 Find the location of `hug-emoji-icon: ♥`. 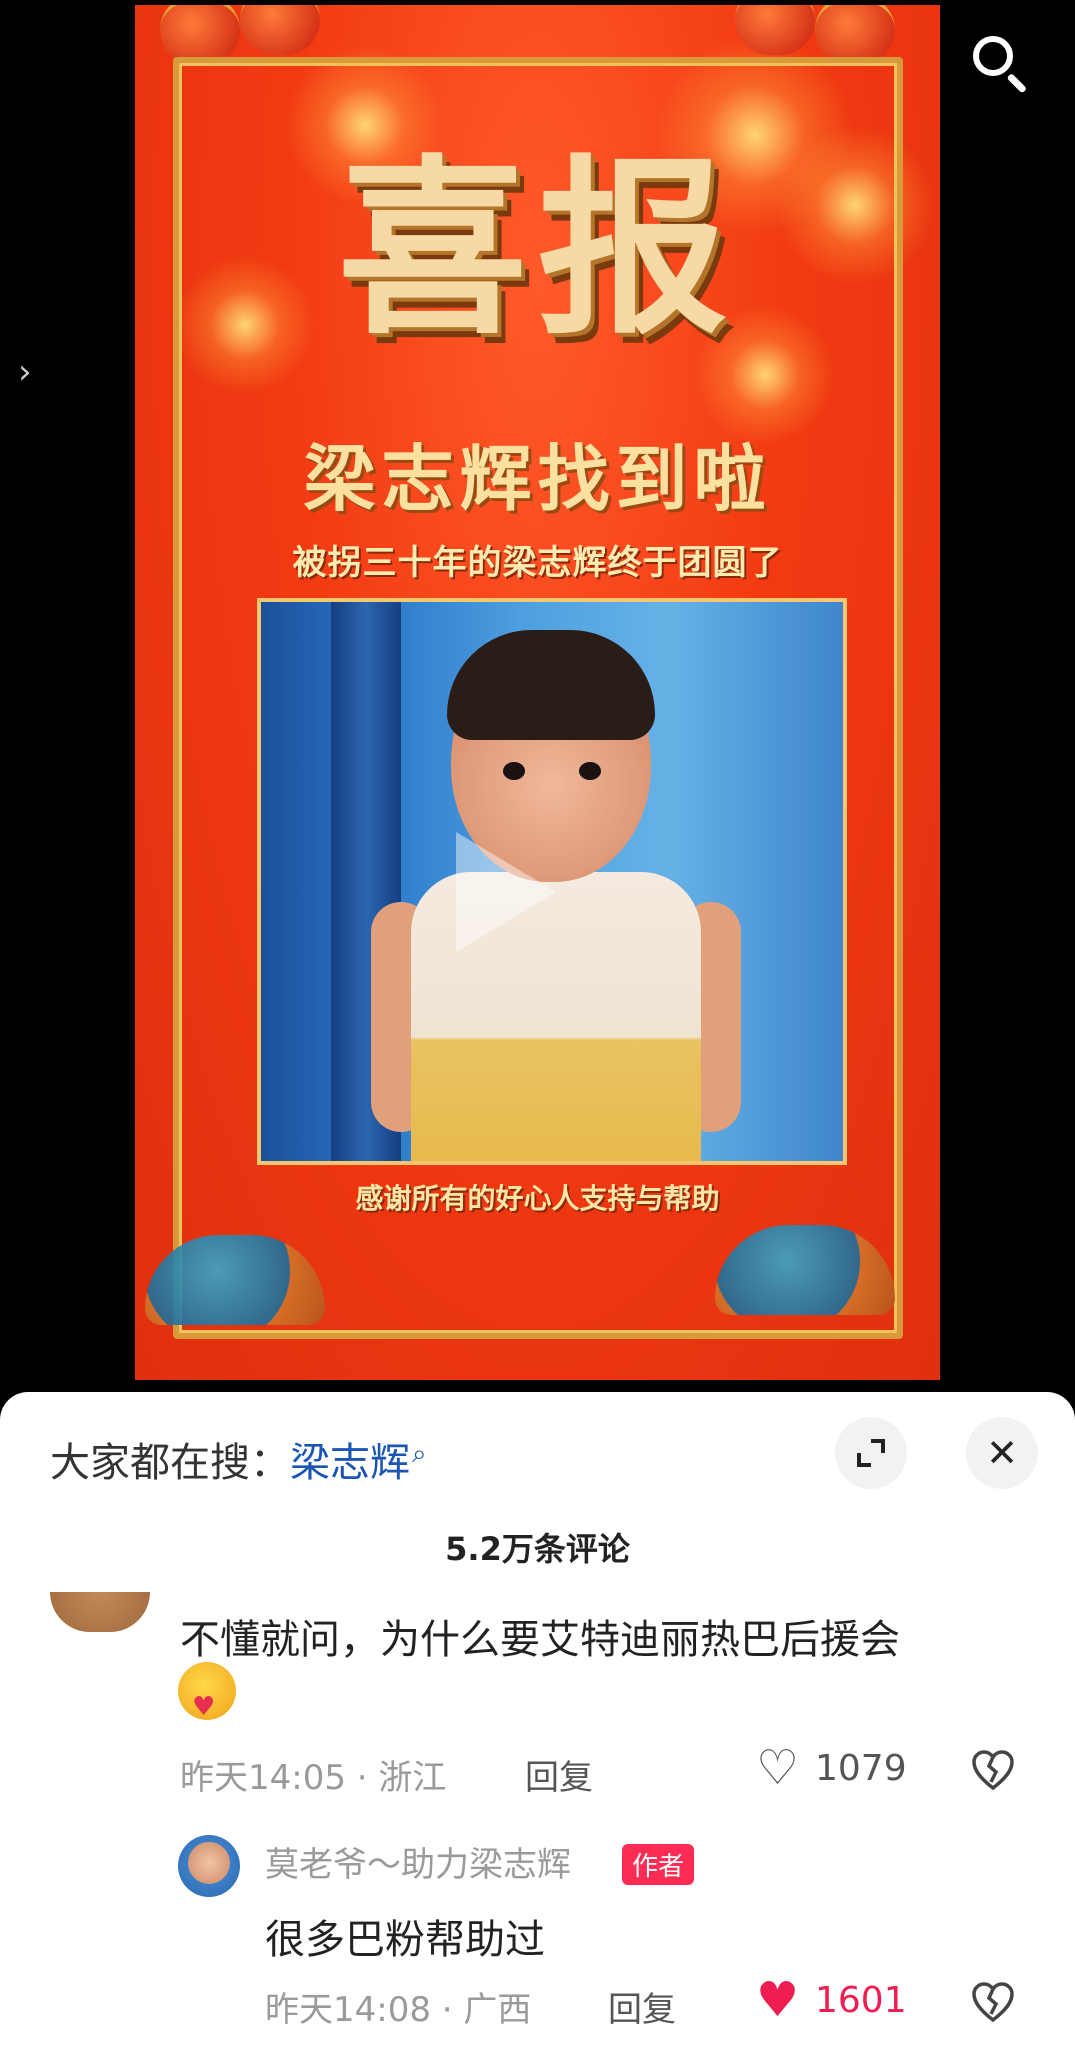

hug-emoji-icon: ♥ is located at coordinates (207, 1692).